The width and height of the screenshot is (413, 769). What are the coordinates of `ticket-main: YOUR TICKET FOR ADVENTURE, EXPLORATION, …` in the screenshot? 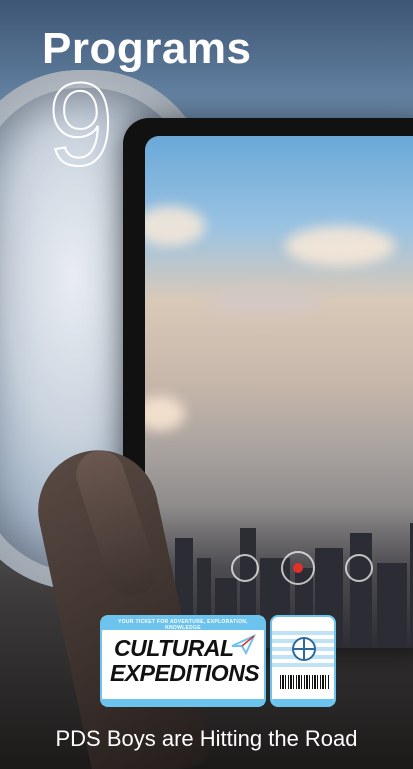 It's located at (183, 661).